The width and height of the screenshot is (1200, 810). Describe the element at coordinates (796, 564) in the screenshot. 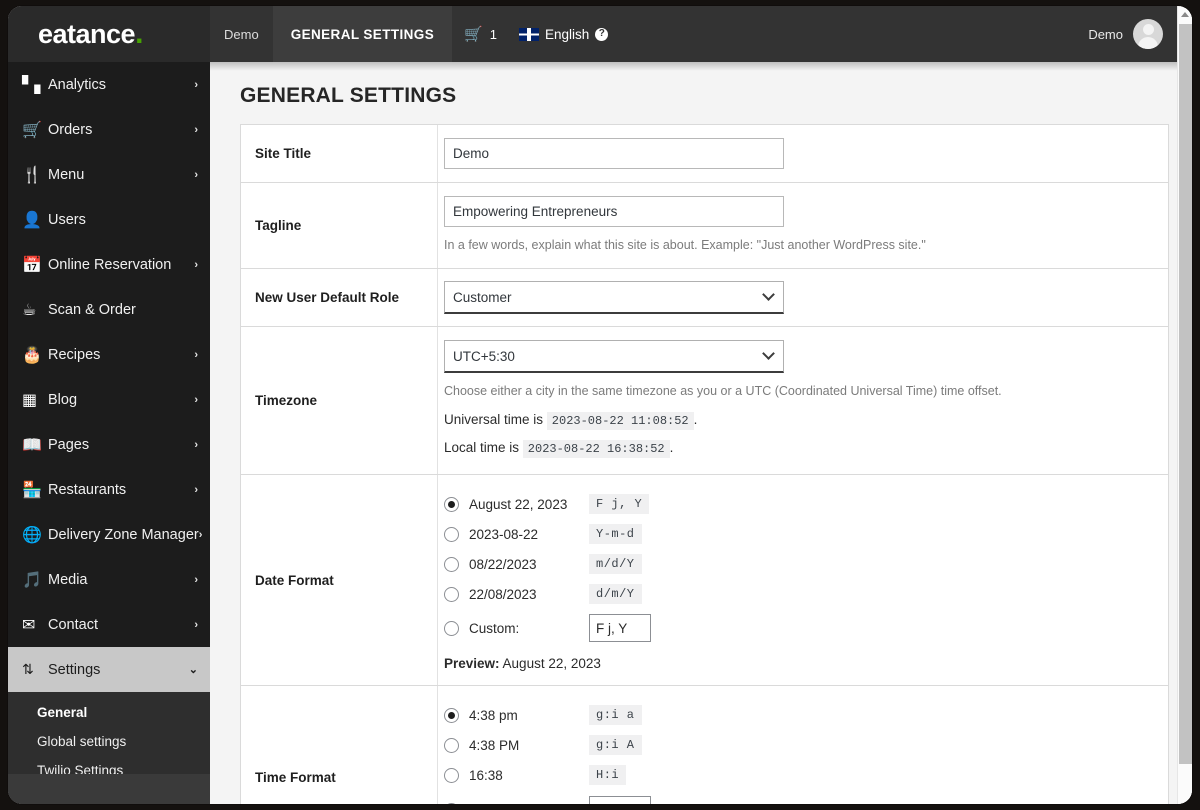

I see `date-format-option: 08/22/2023 m/d/Y` at that location.